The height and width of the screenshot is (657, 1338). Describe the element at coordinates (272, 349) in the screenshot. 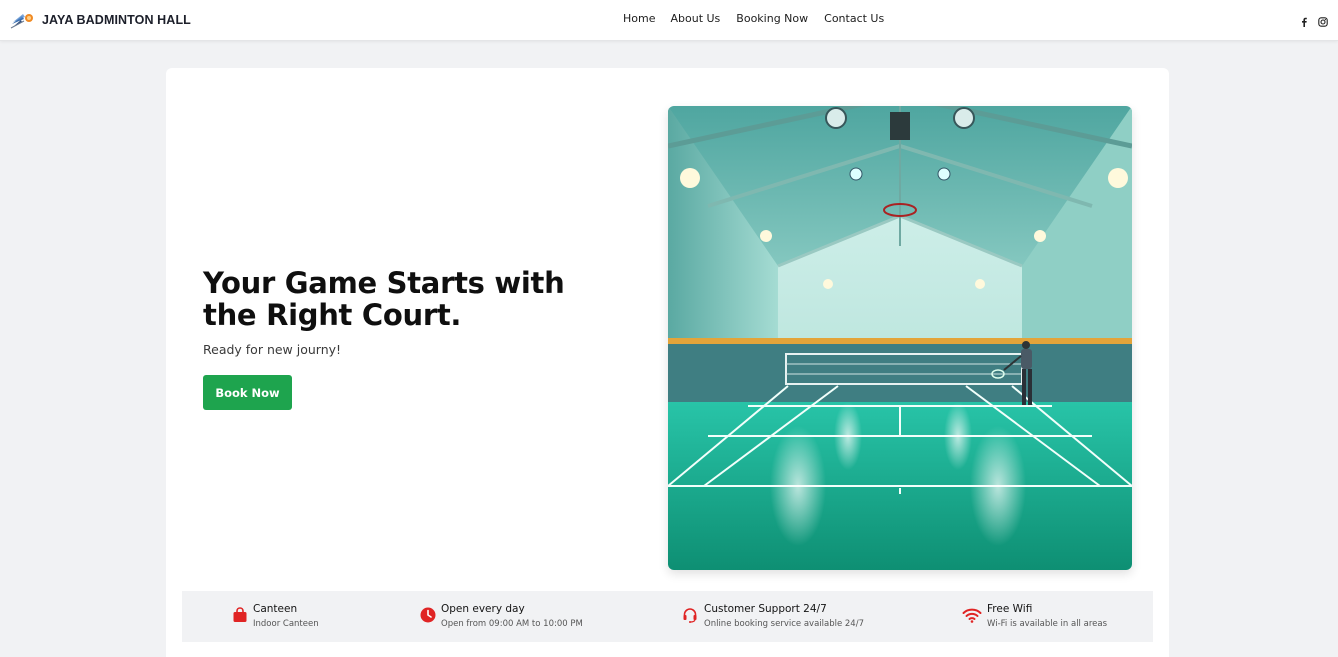

I see `hero-subtitle: Ready for new journy!` at that location.